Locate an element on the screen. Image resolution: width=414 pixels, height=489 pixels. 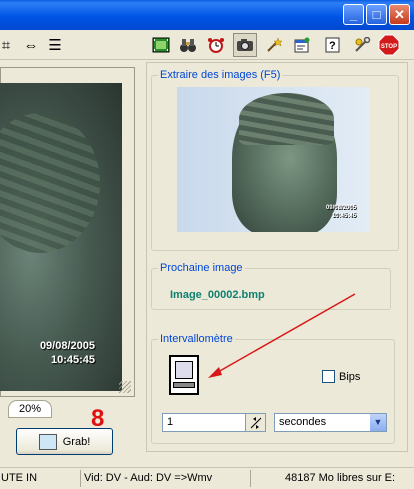
preview-time: 10:45:45 is located at coordinates (343, 216).